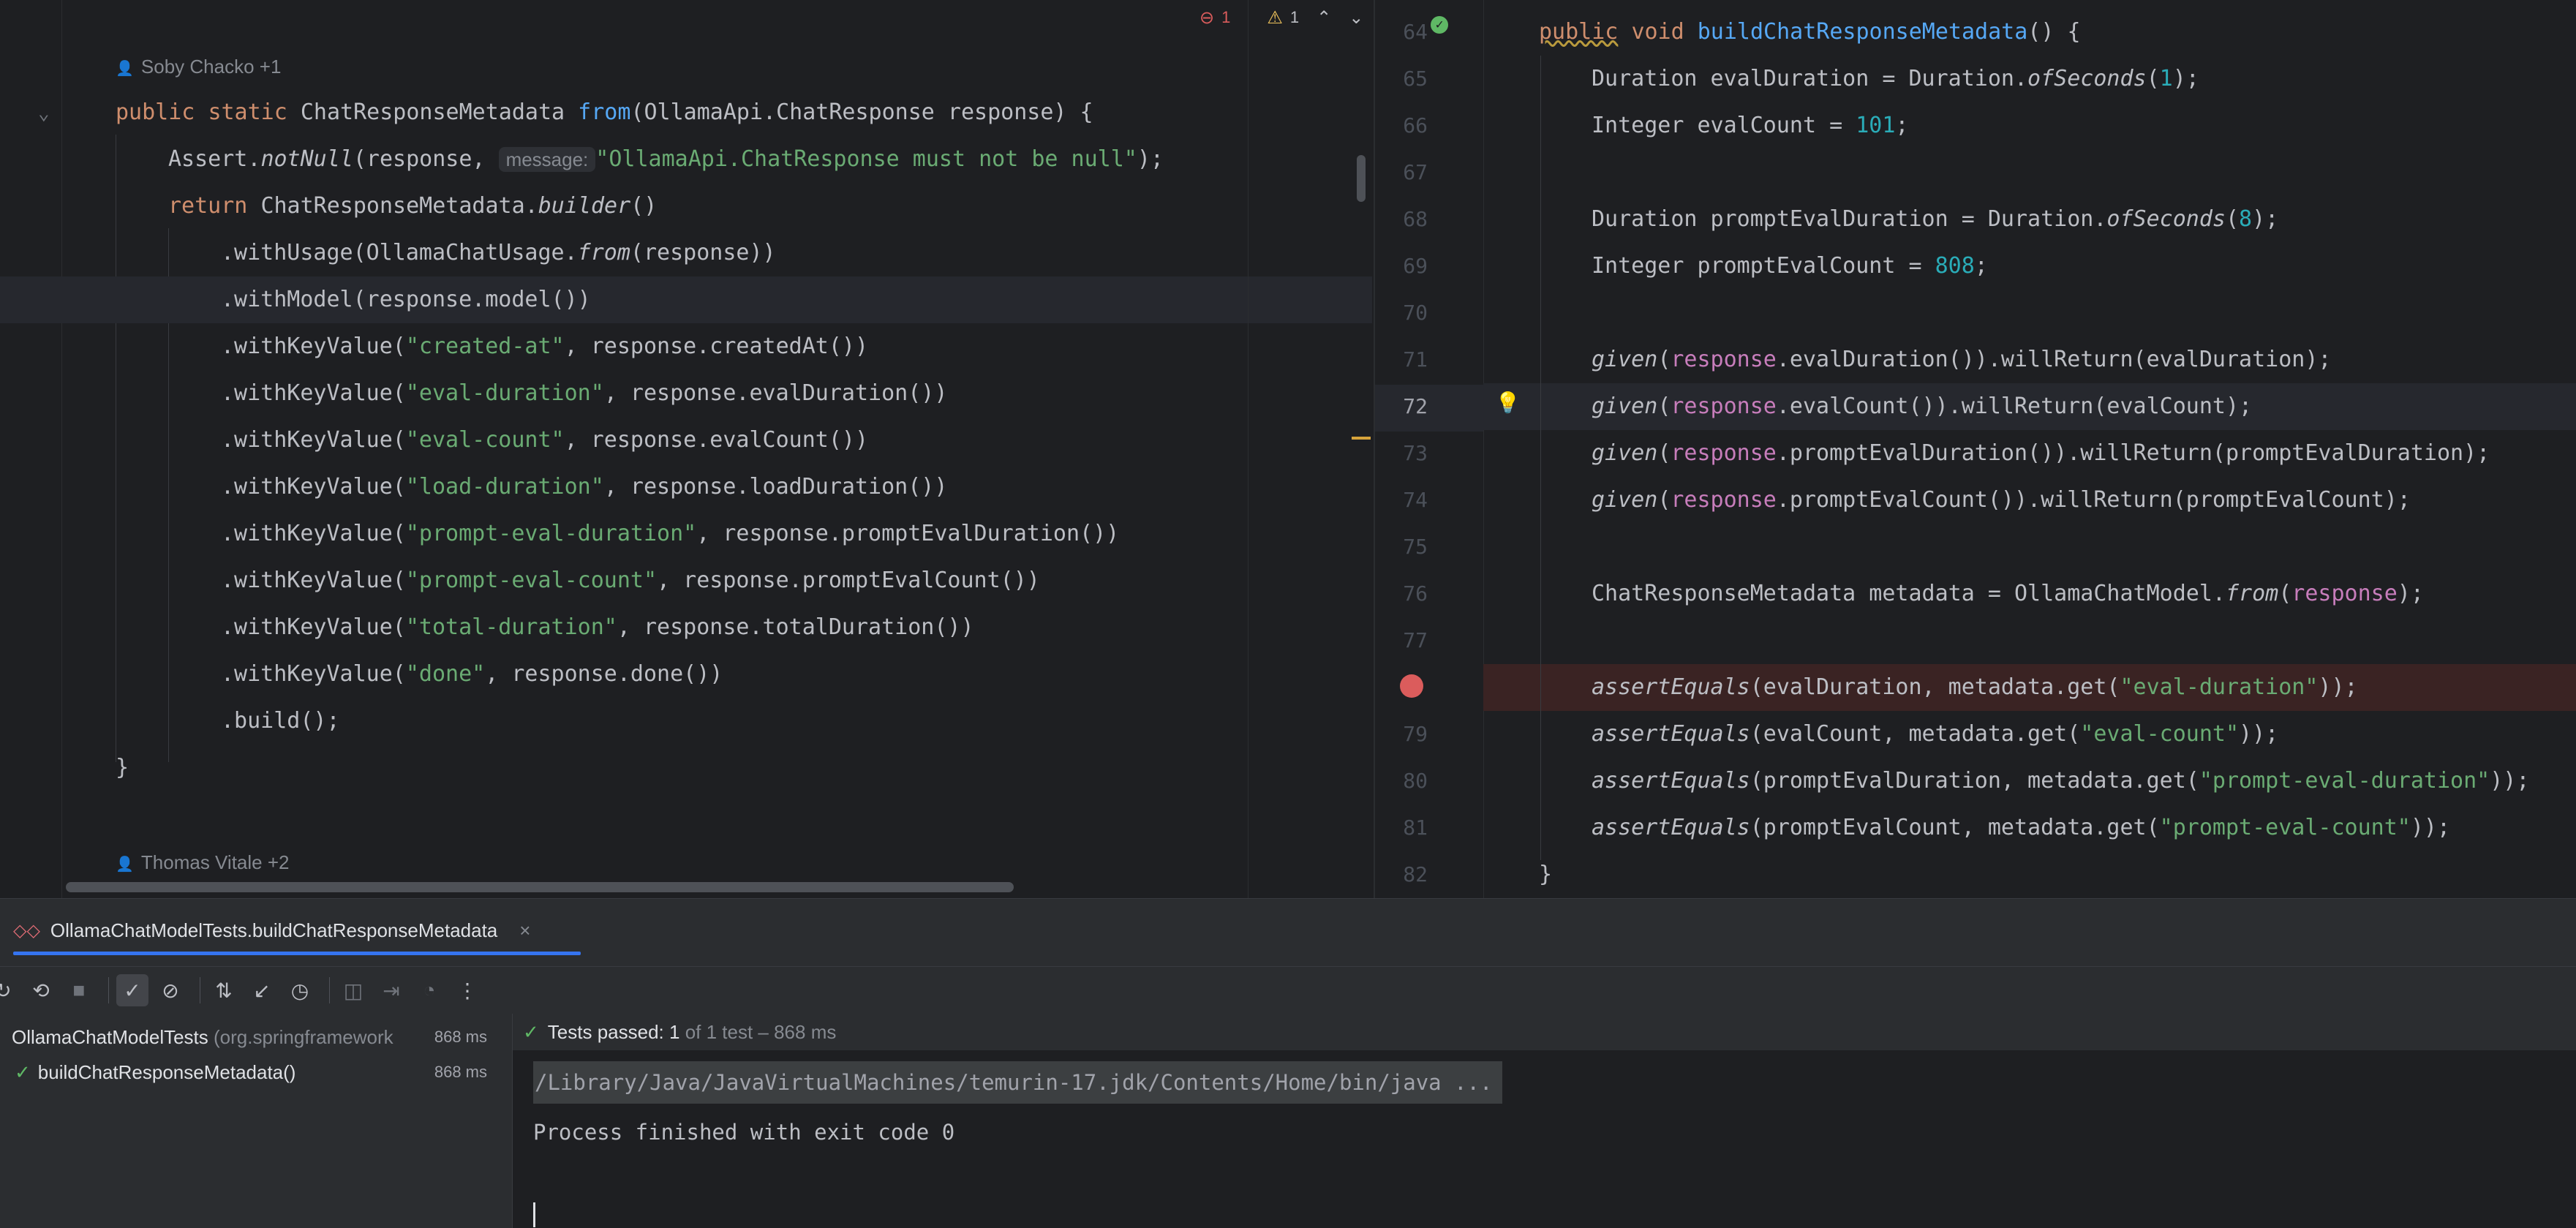 The image size is (2576, 1228). What do you see at coordinates (170, 990) in the screenshot?
I see `show-ignored-icon: ⊘` at bounding box center [170, 990].